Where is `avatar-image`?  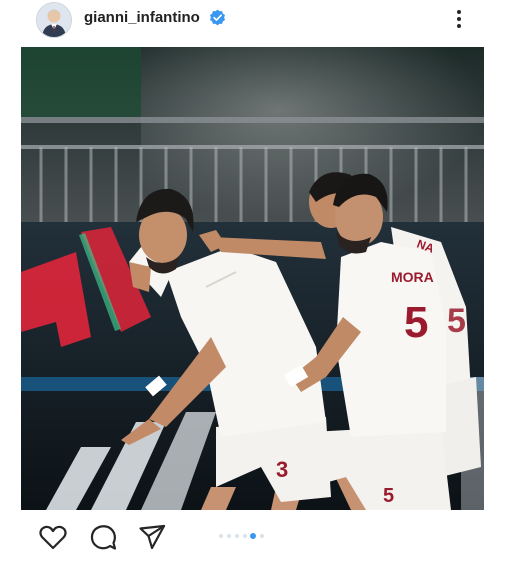 avatar-image is located at coordinates (54, 20).